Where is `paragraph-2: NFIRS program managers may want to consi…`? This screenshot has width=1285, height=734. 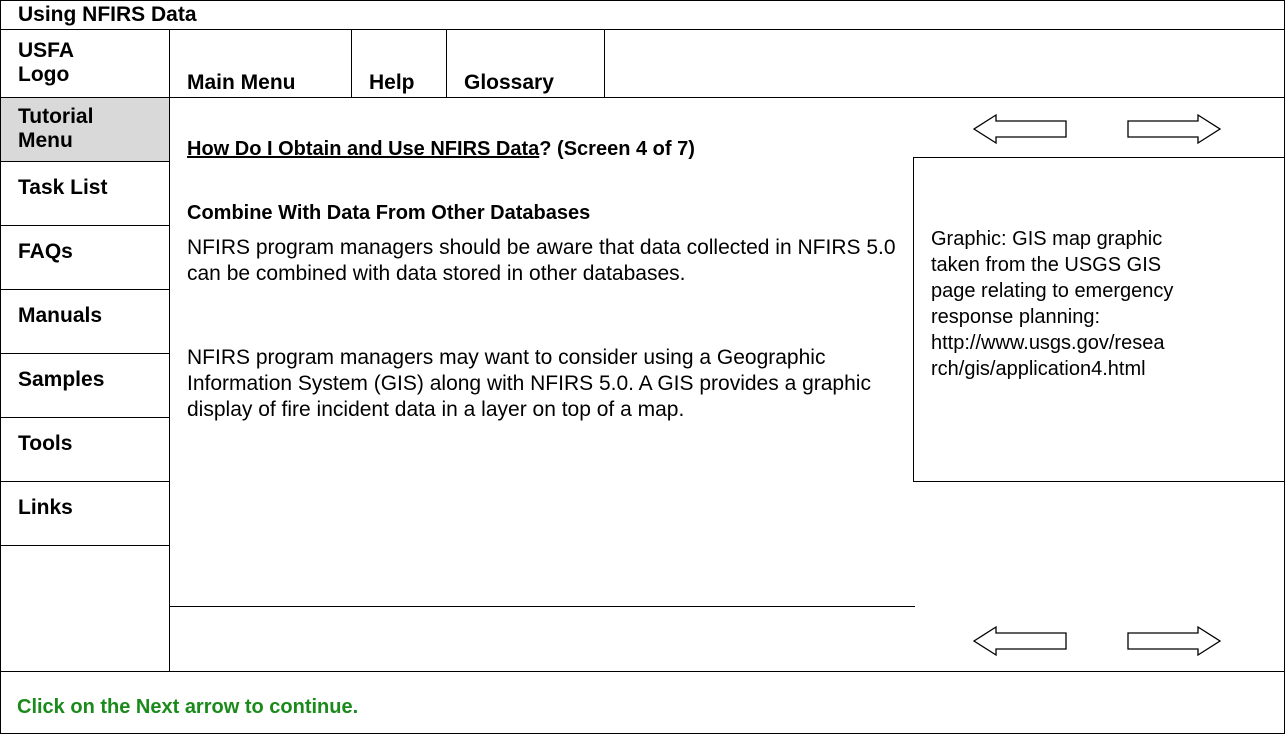
paragraph-2: NFIRS program managers may want to consi… is located at coordinates (529, 383).